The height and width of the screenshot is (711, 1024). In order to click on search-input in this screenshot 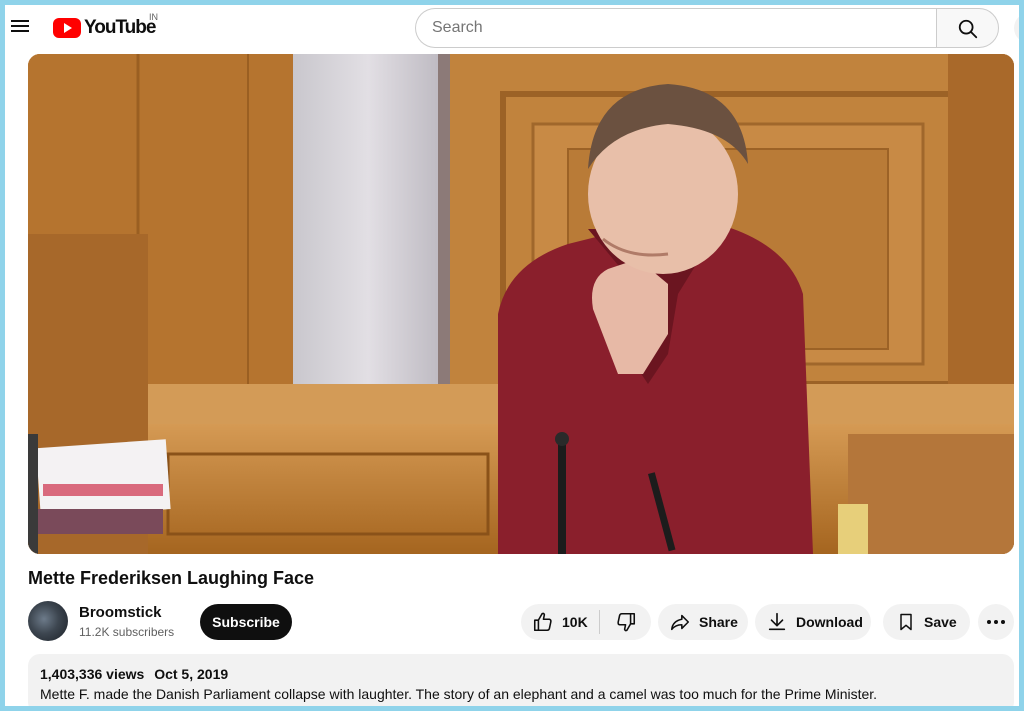, I will do `click(677, 28)`.